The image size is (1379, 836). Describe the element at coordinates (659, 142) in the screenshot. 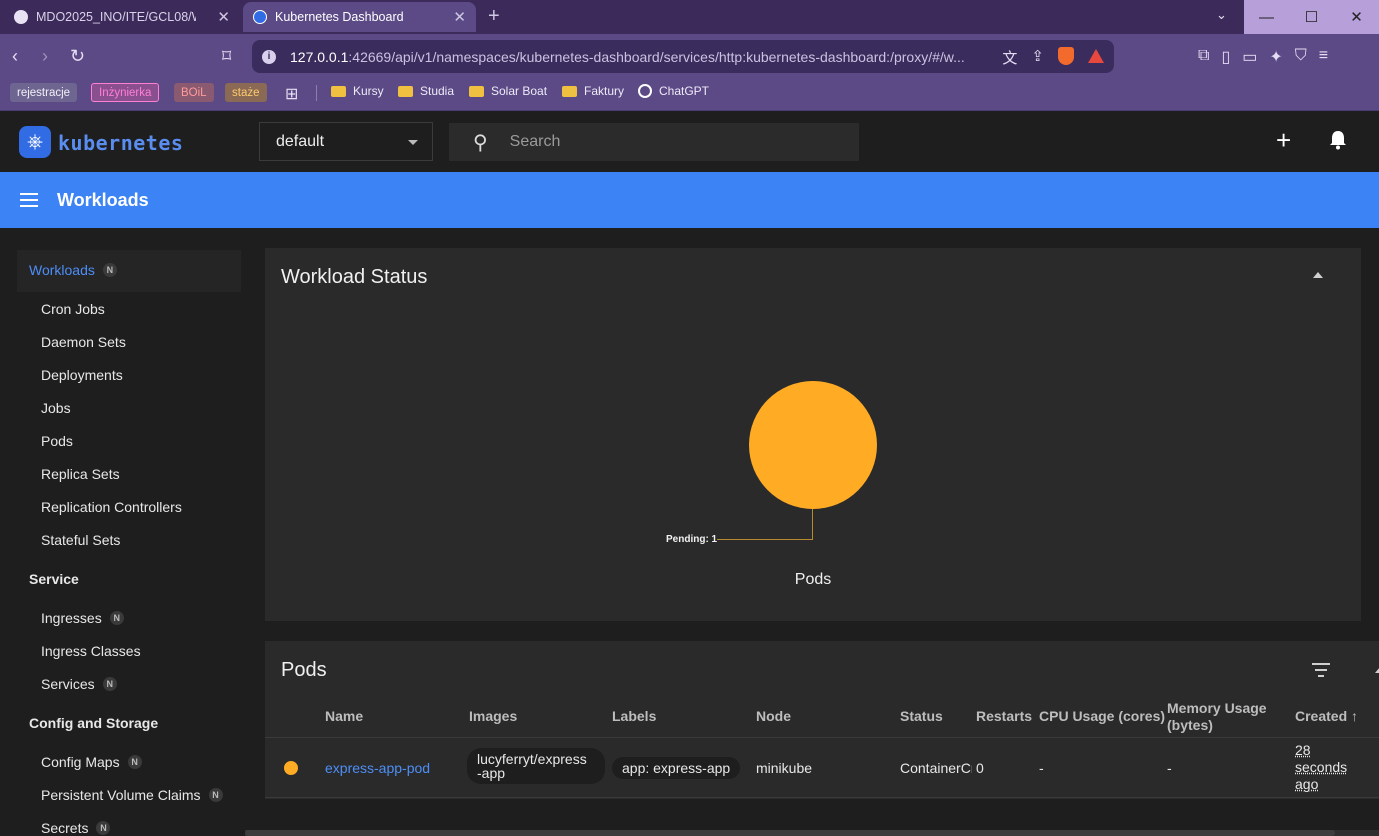

I see `search-input` at that location.